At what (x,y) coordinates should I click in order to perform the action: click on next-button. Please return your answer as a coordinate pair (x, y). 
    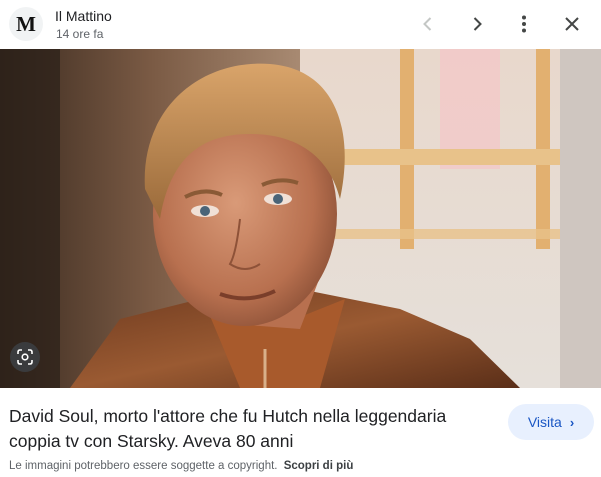
    Looking at the image, I should click on (477, 24).